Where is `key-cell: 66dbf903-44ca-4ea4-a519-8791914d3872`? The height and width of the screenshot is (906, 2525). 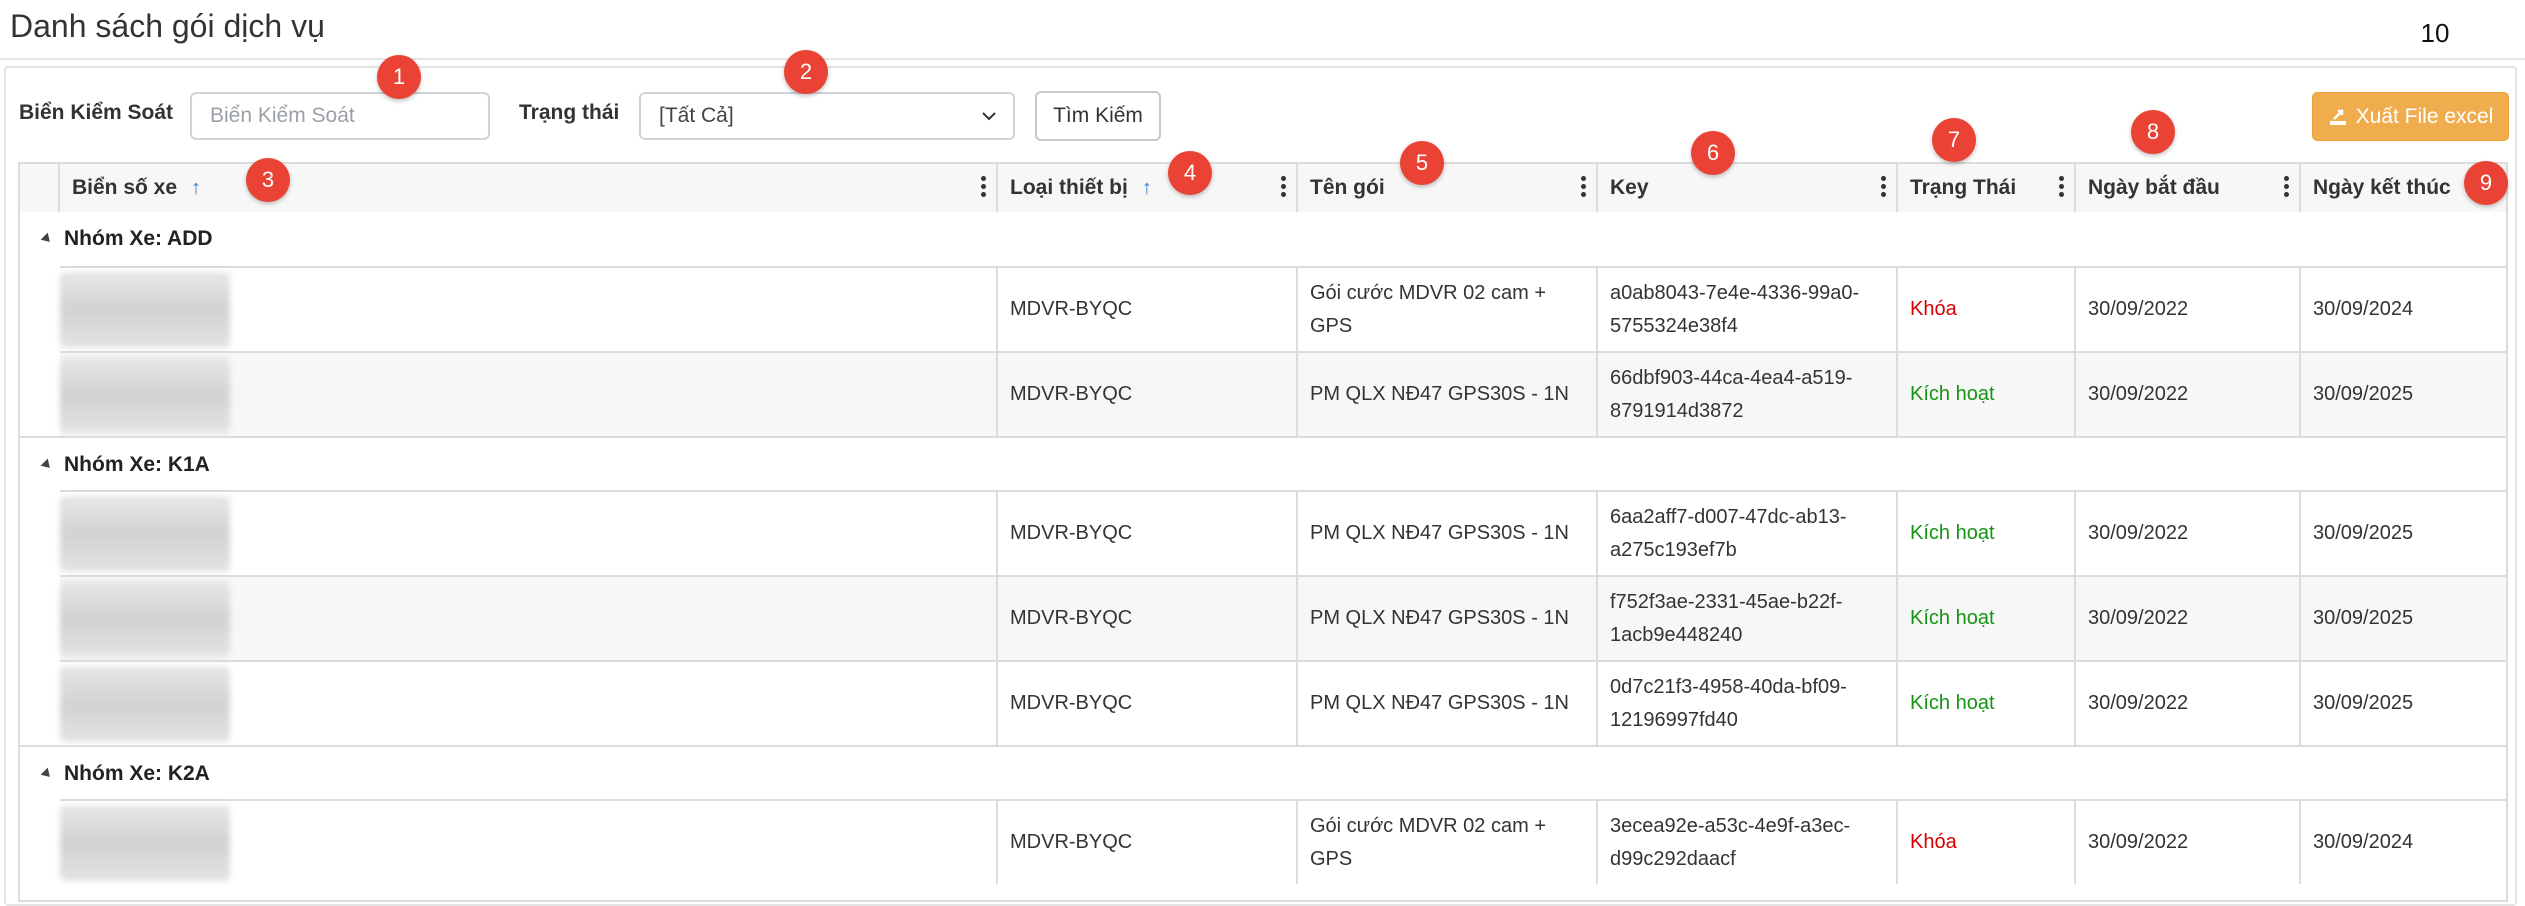 key-cell: 66dbf903-44ca-4ea4-a519-8791914d3872 is located at coordinates (1748, 394).